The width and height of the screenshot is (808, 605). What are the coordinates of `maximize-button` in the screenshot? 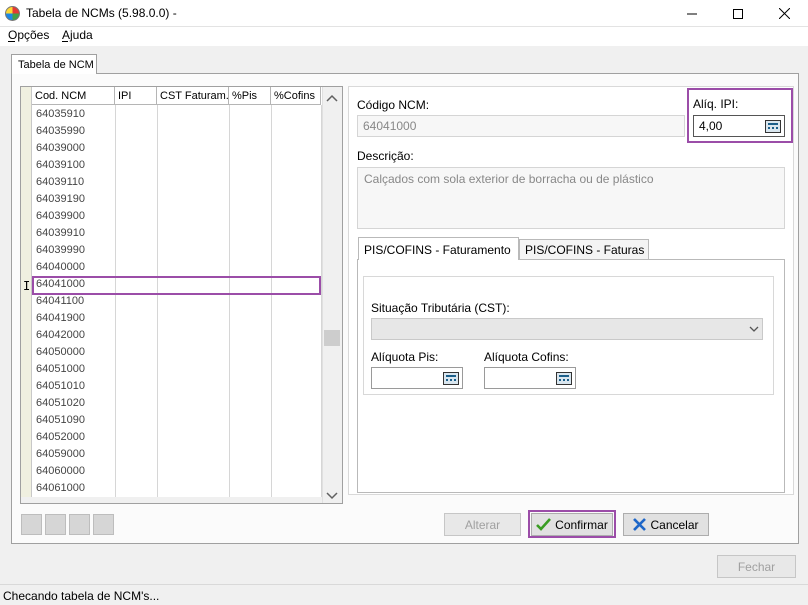 It's located at (738, 13).